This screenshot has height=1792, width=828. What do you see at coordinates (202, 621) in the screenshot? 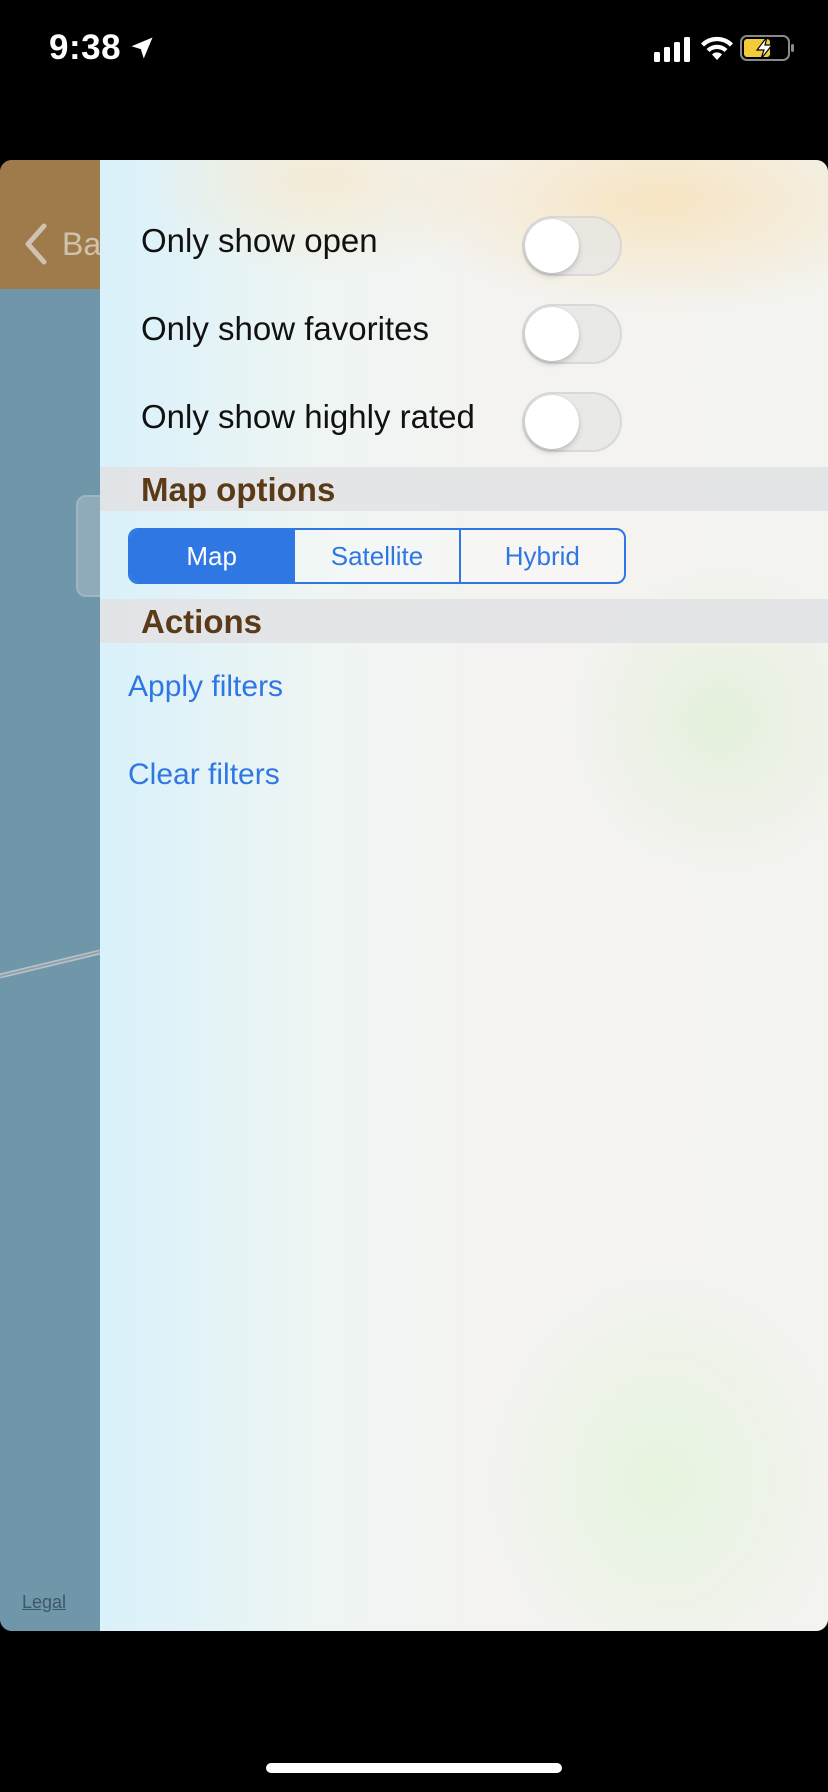
I see `section-title-actions: Actions` at bounding box center [202, 621].